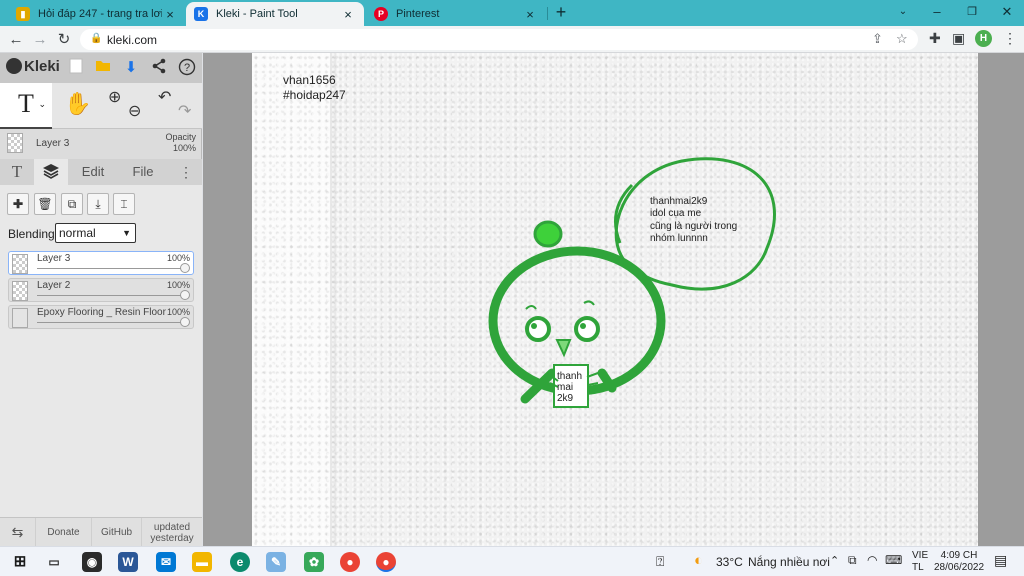  I want to click on help-tray-icon: ⍰, so click(660, 561).